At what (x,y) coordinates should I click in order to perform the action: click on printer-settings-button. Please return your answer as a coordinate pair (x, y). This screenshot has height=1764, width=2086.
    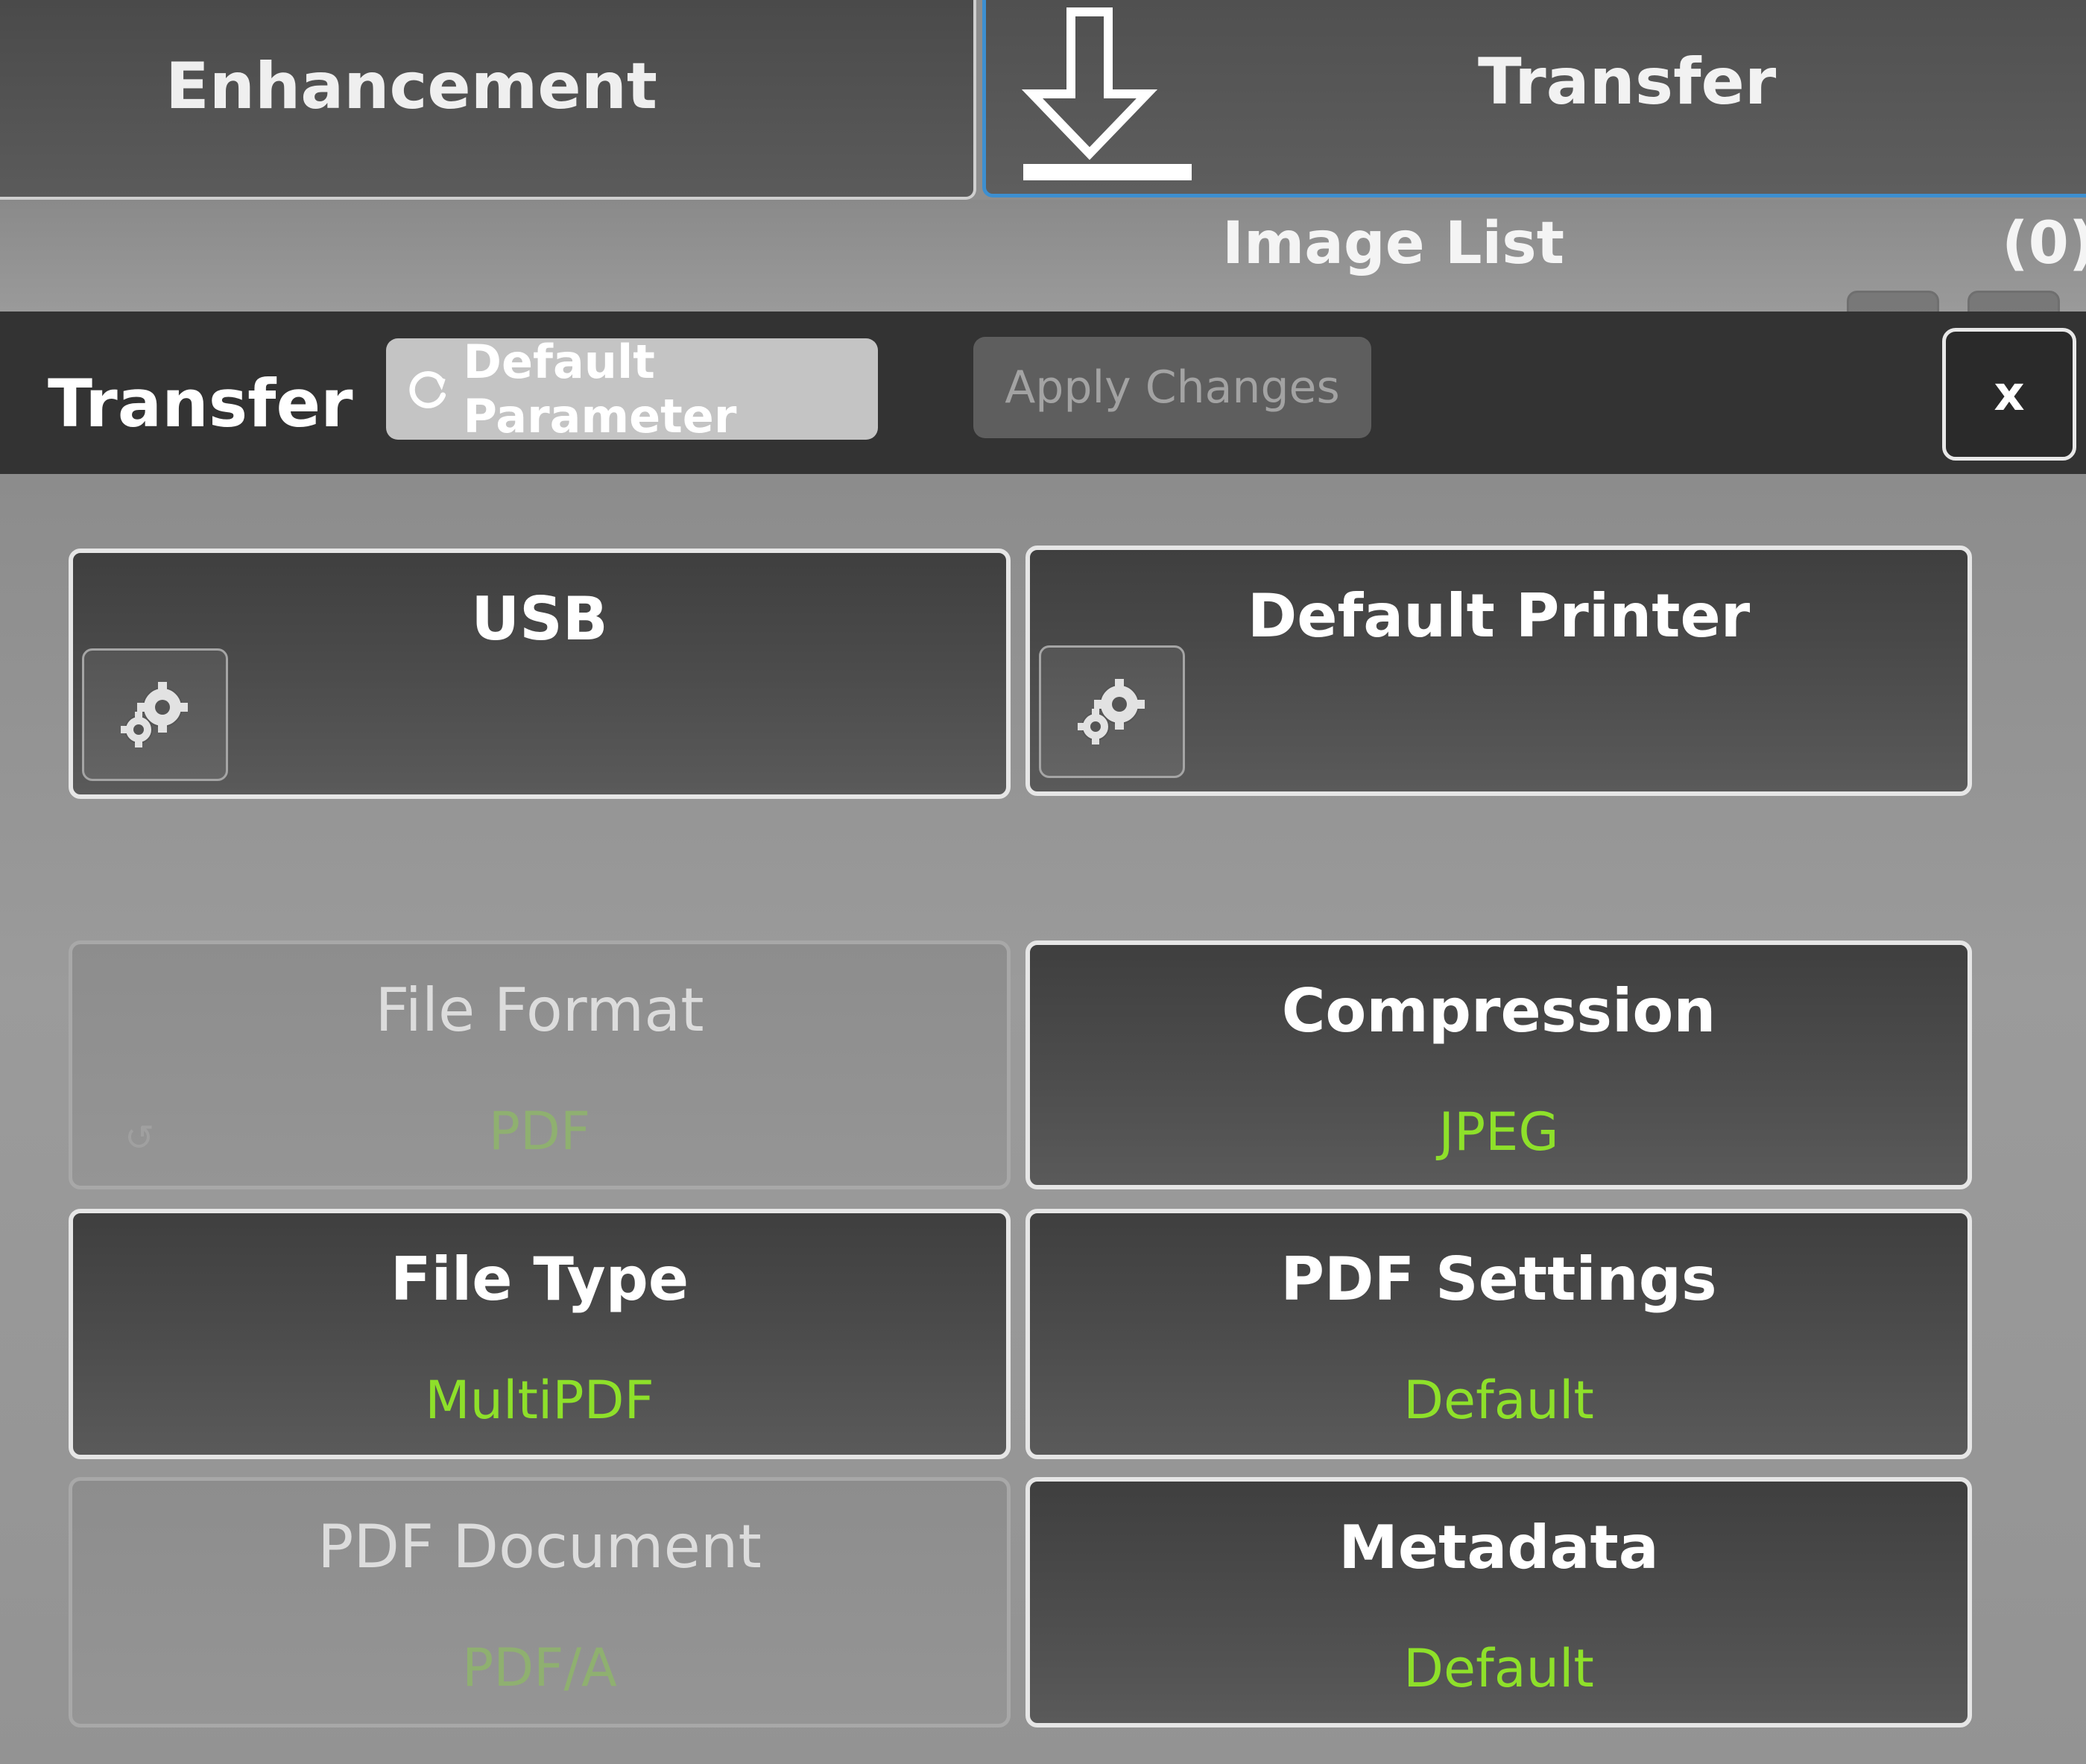
    Looking at the image, I should click on (1112, 711).